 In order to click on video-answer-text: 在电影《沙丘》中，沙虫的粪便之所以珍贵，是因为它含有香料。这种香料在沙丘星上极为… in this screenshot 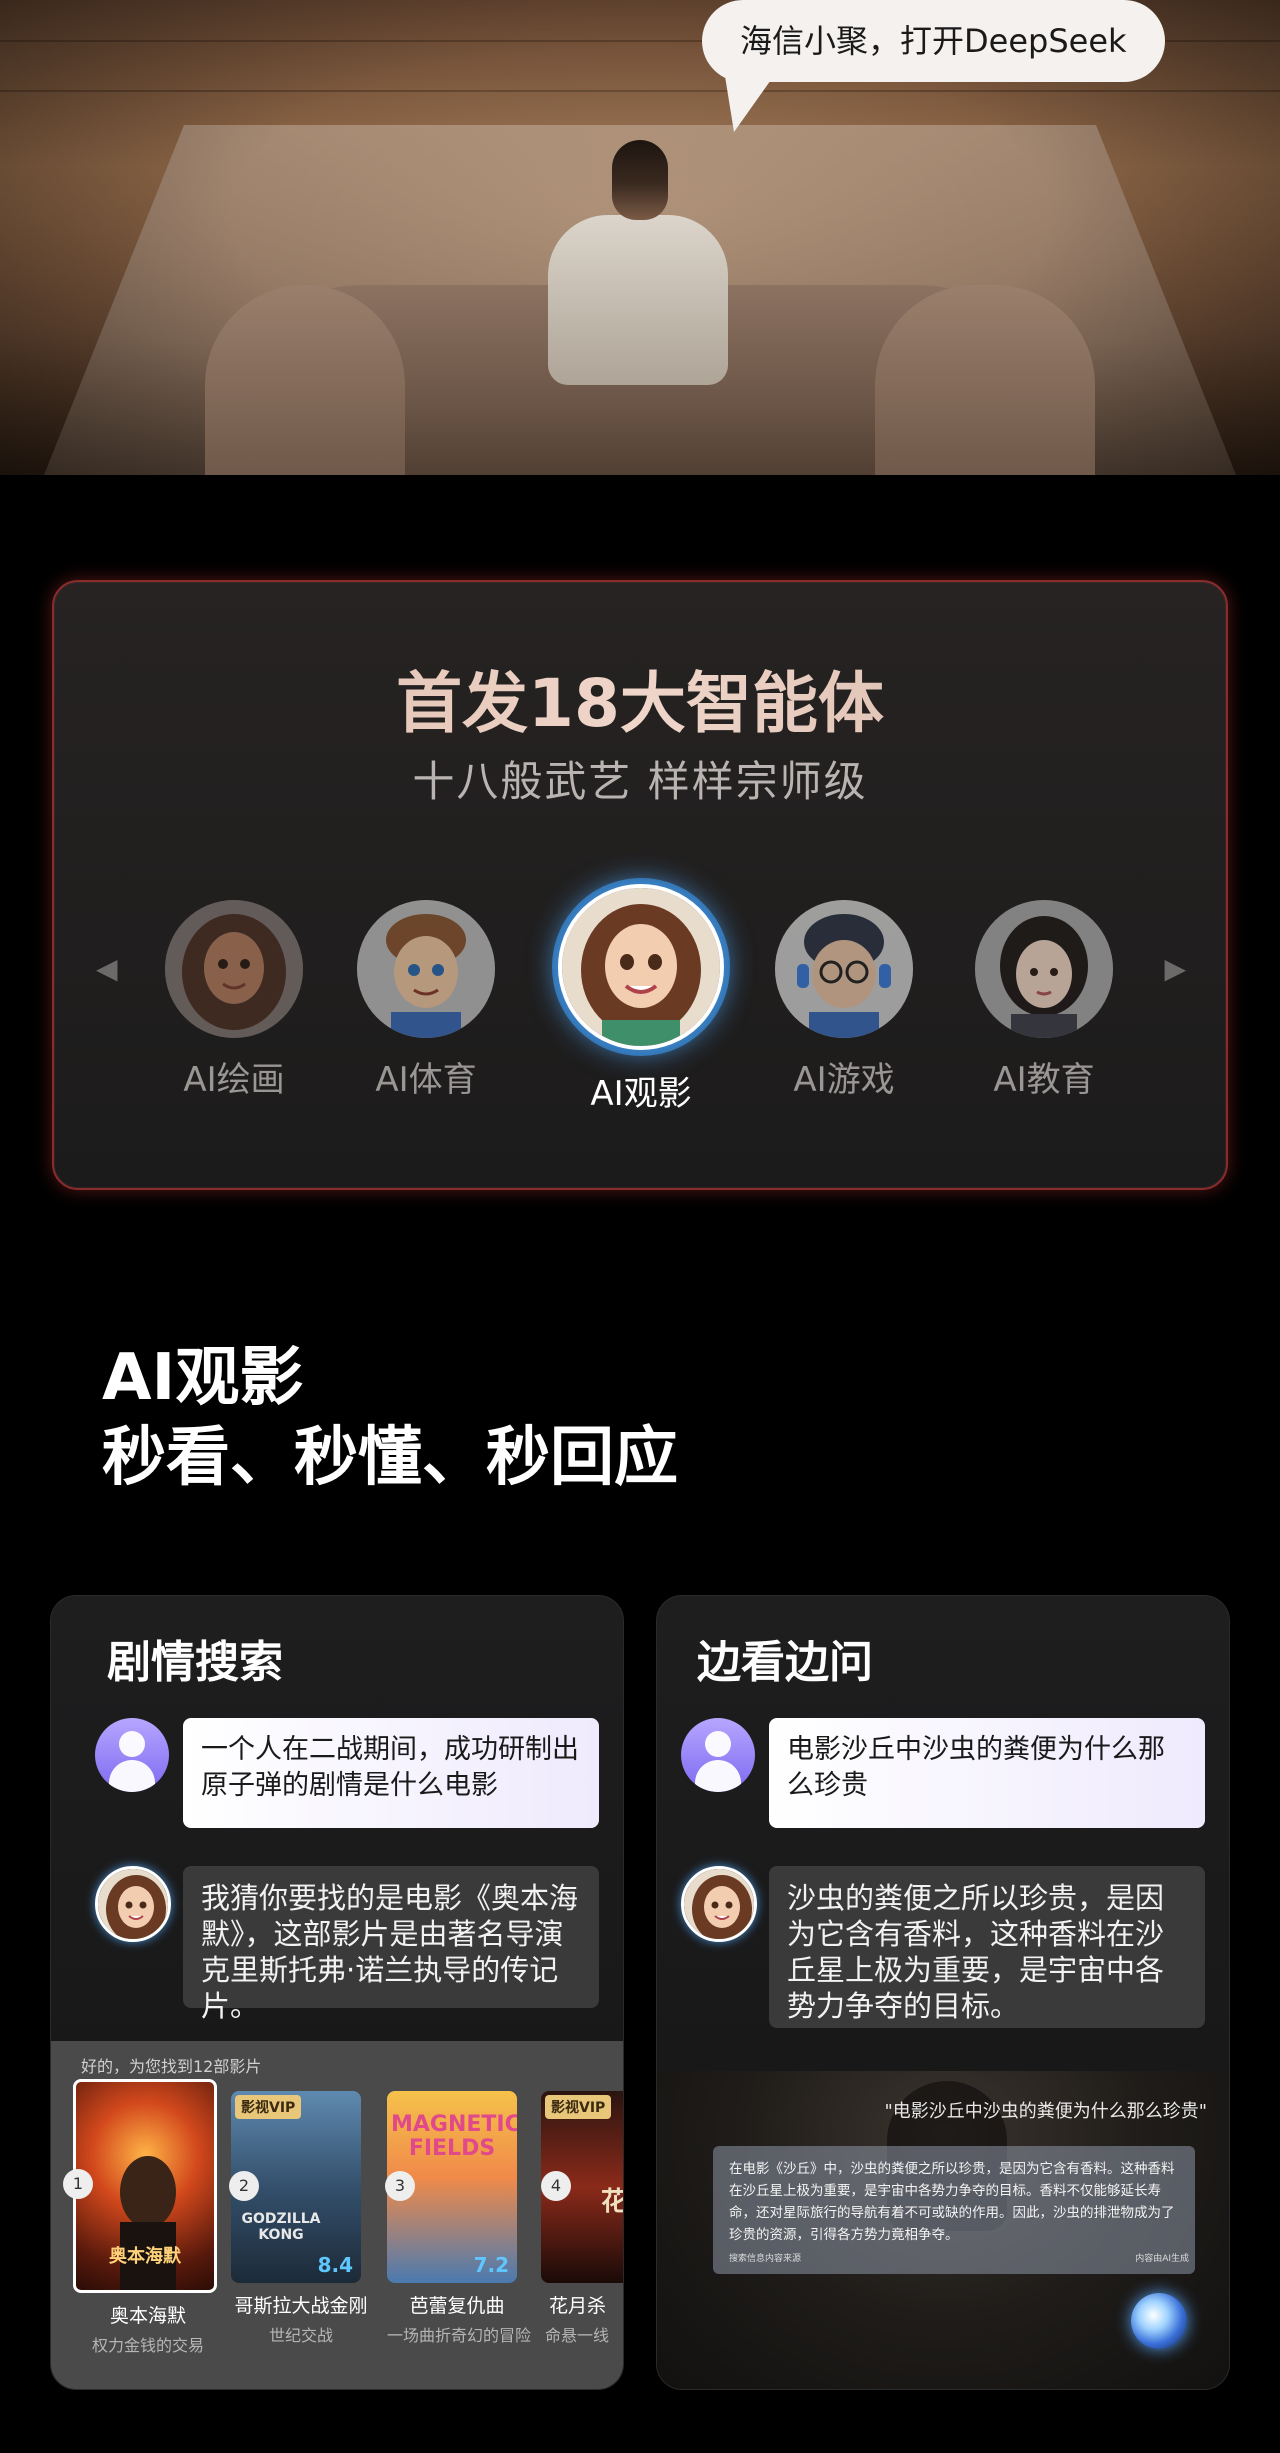, I will do `click(952, 2202)`.